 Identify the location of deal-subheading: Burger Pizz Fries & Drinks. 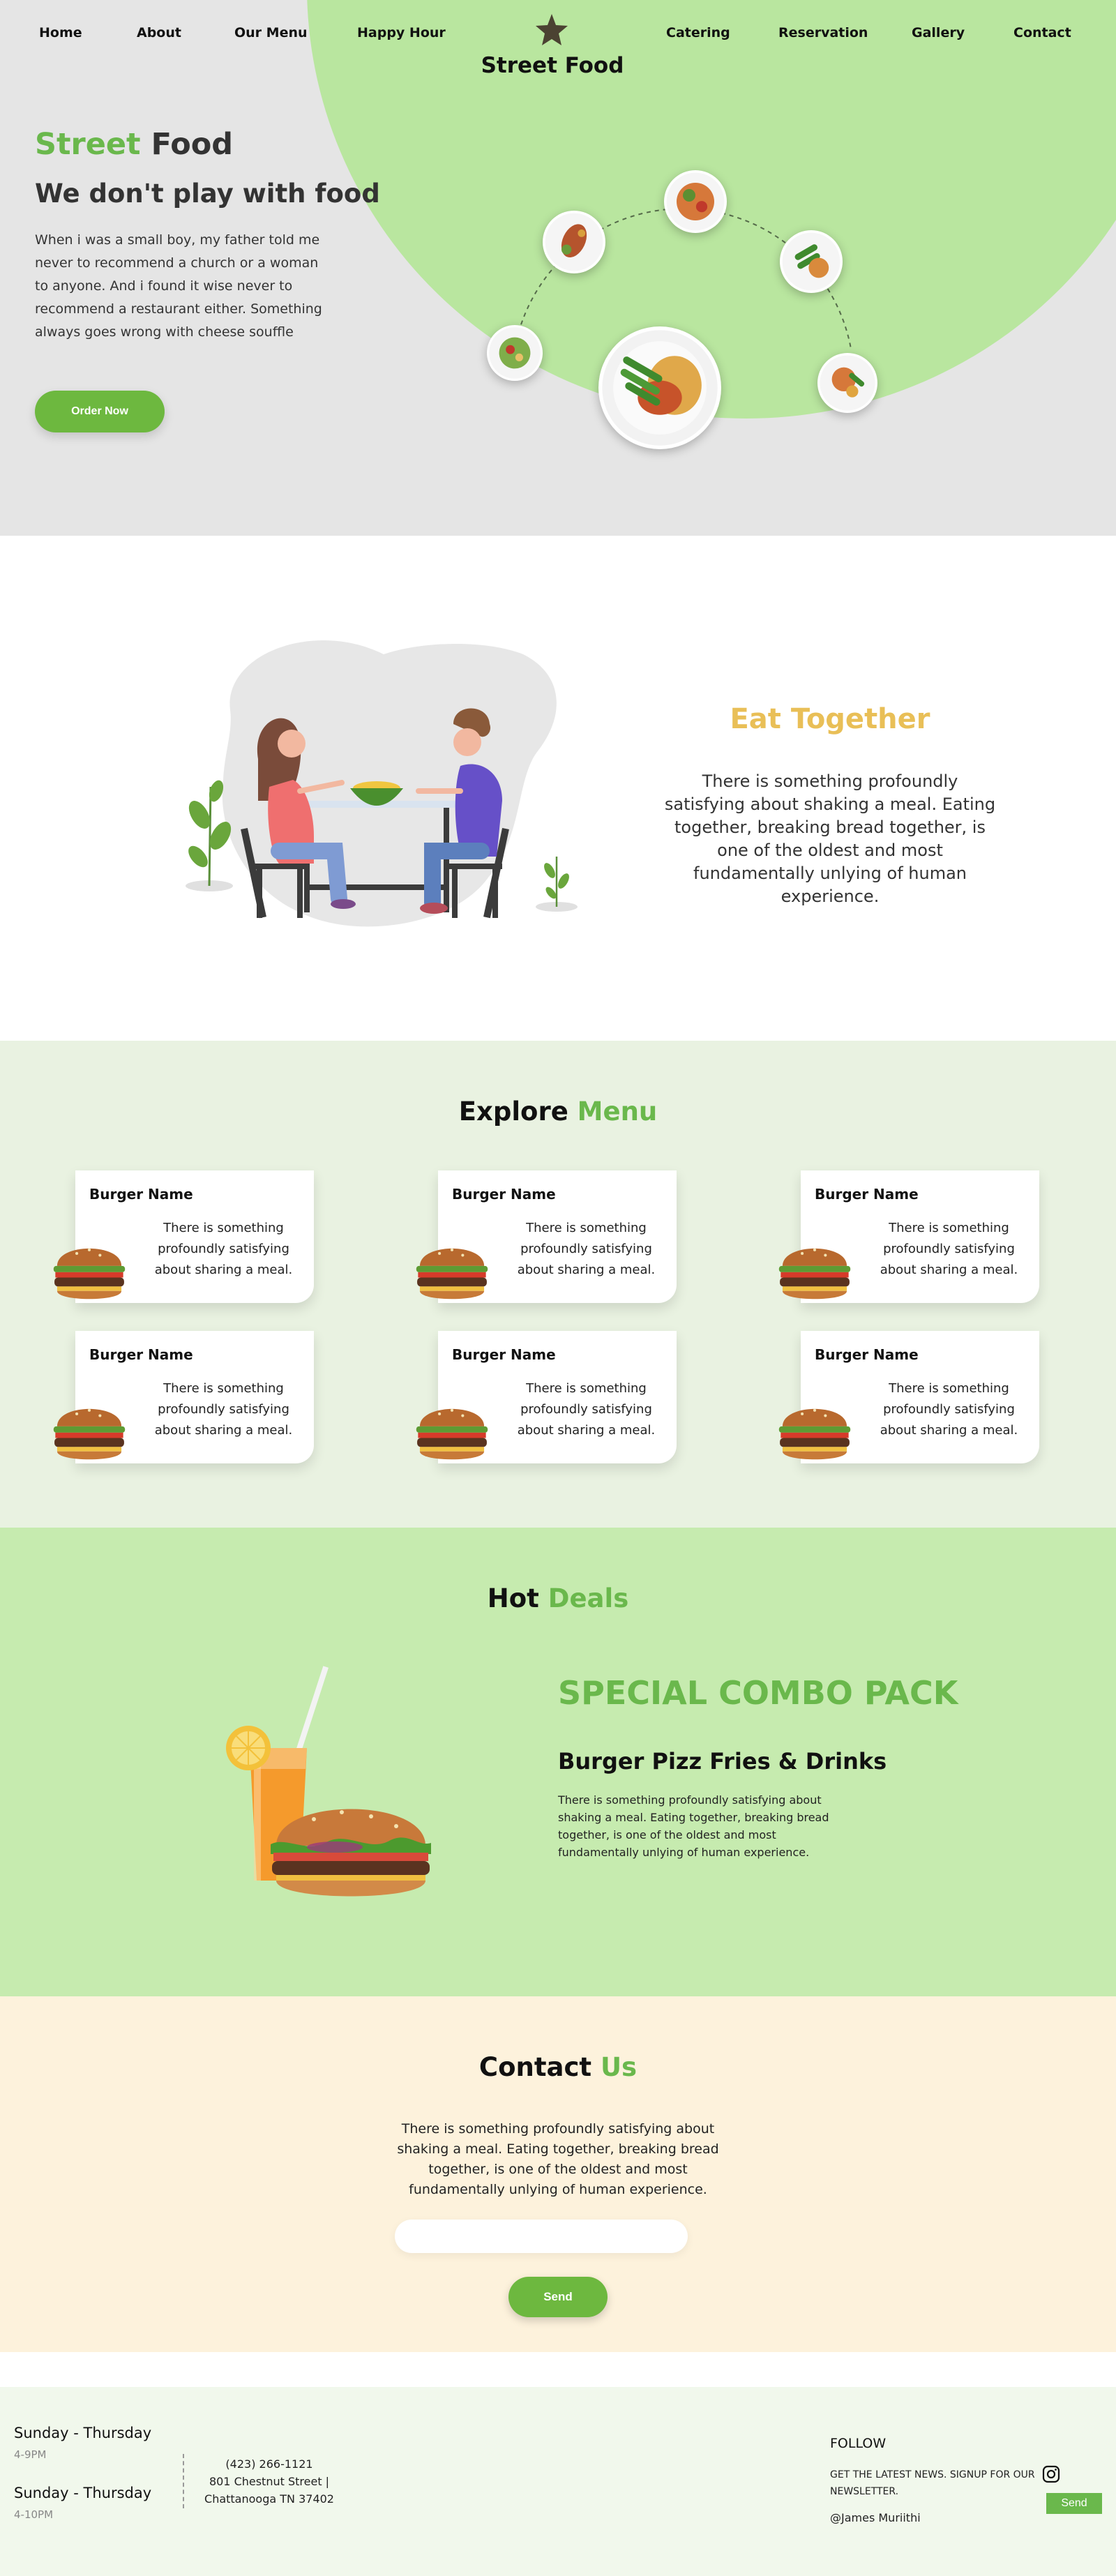
(722, 1761).